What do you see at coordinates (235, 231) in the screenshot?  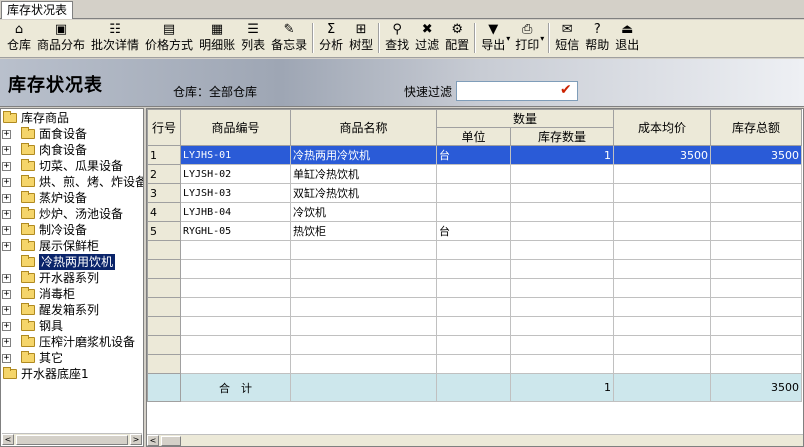 I see `code-cell: RYGHL-05` at bounding box center [235, 231].